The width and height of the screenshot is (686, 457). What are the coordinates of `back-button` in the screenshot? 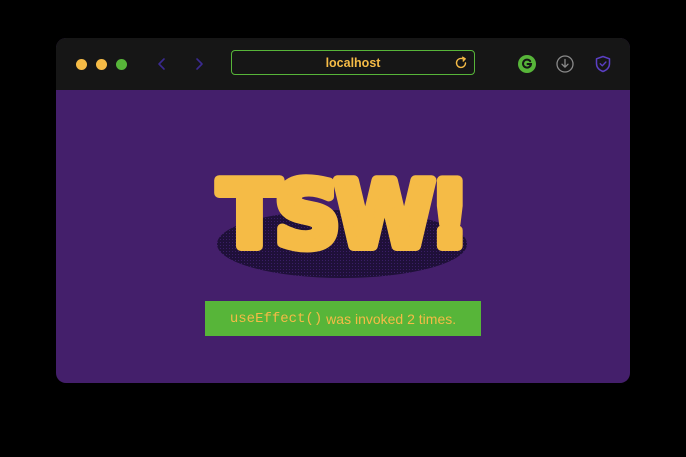 It's located at (162, 64).